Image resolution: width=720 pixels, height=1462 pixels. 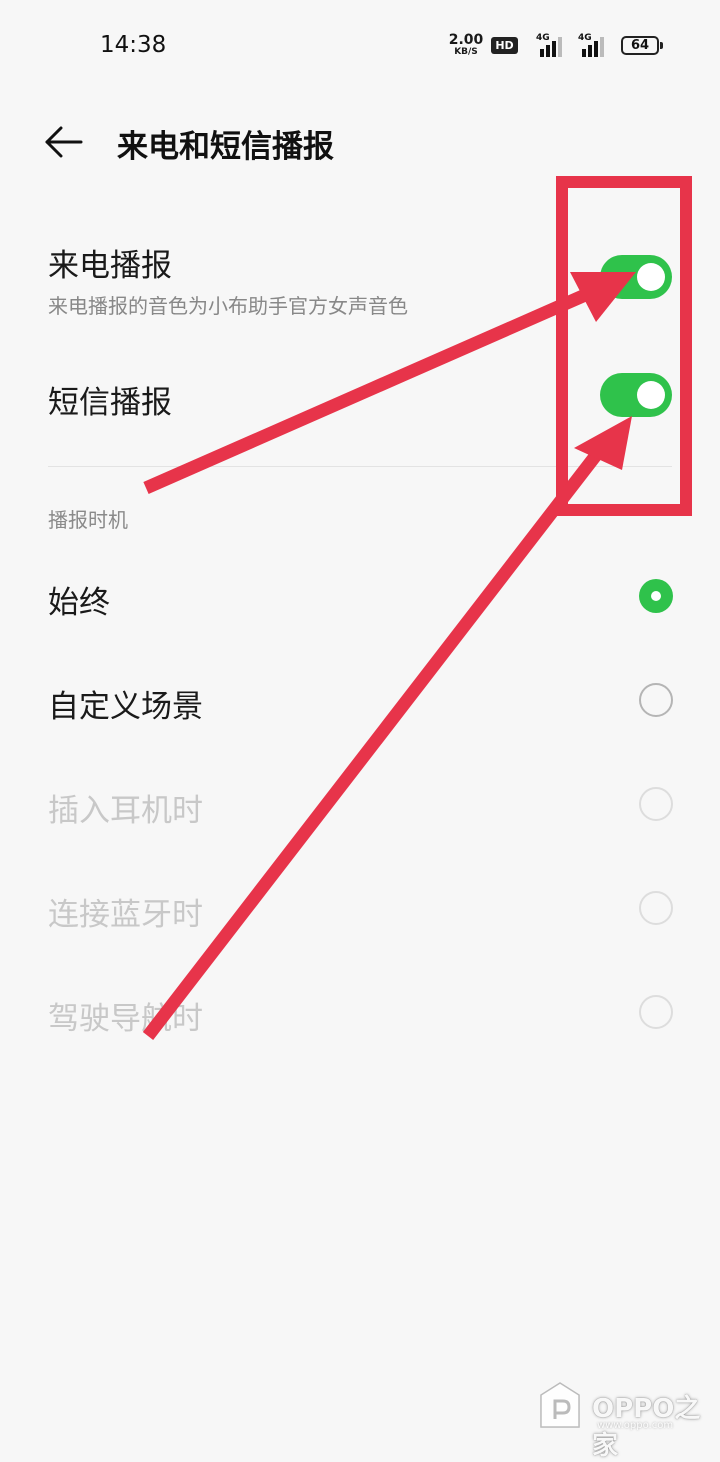 What do you see at coordinates (110, 266) in the screenshot?
I see `call-announce-label: 来电播报` at bounding box center [110, 266].